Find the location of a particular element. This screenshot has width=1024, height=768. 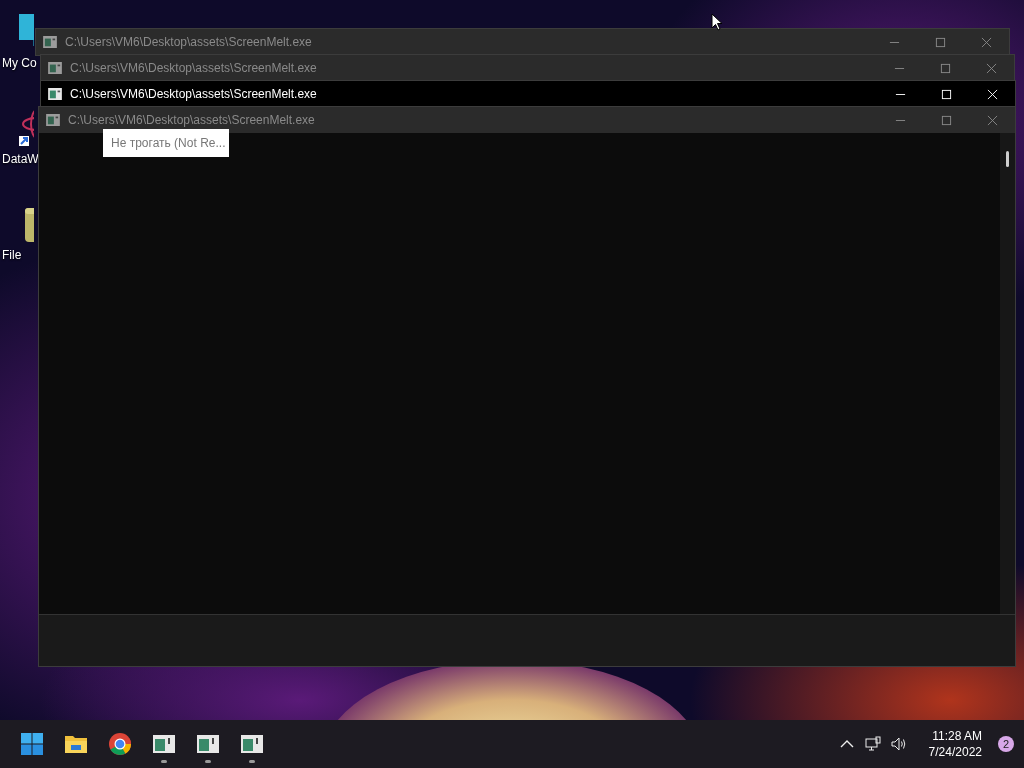

notification-count: 2 is located at coordinates (1006, 744).